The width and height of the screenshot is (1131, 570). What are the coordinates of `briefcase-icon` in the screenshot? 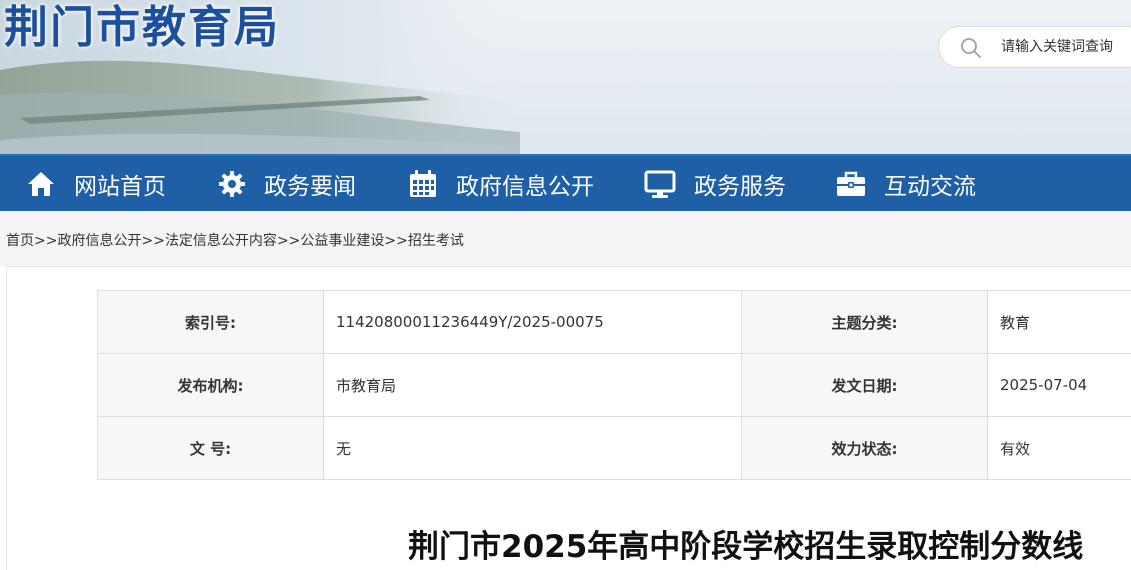 It's located at (851, 183).